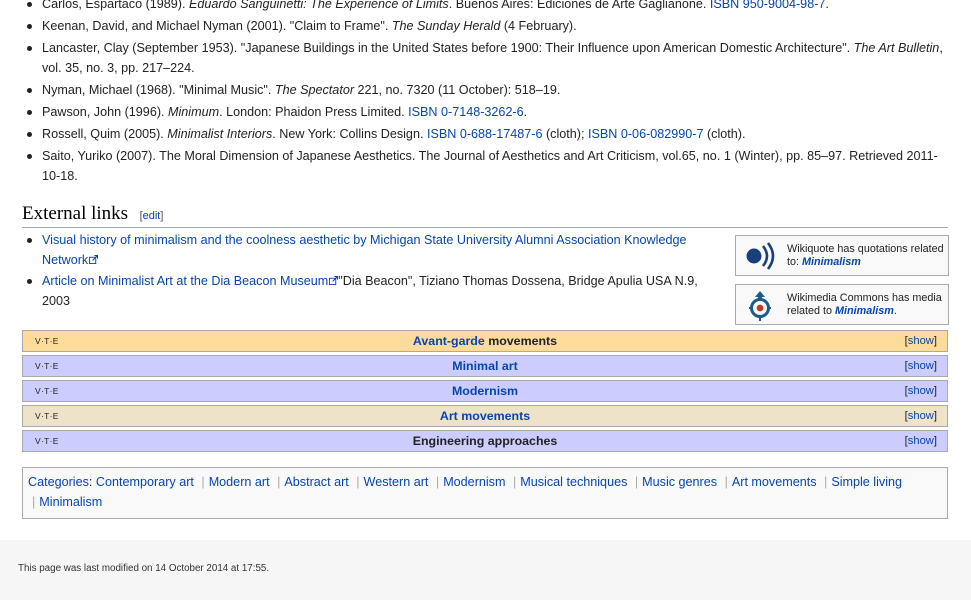 This screenshot has width=971, height=600. Describe the element at coordinates (646, 134) in the screenshot. I see `isbn-link: ISBN 0-06-082990-7` at that location.